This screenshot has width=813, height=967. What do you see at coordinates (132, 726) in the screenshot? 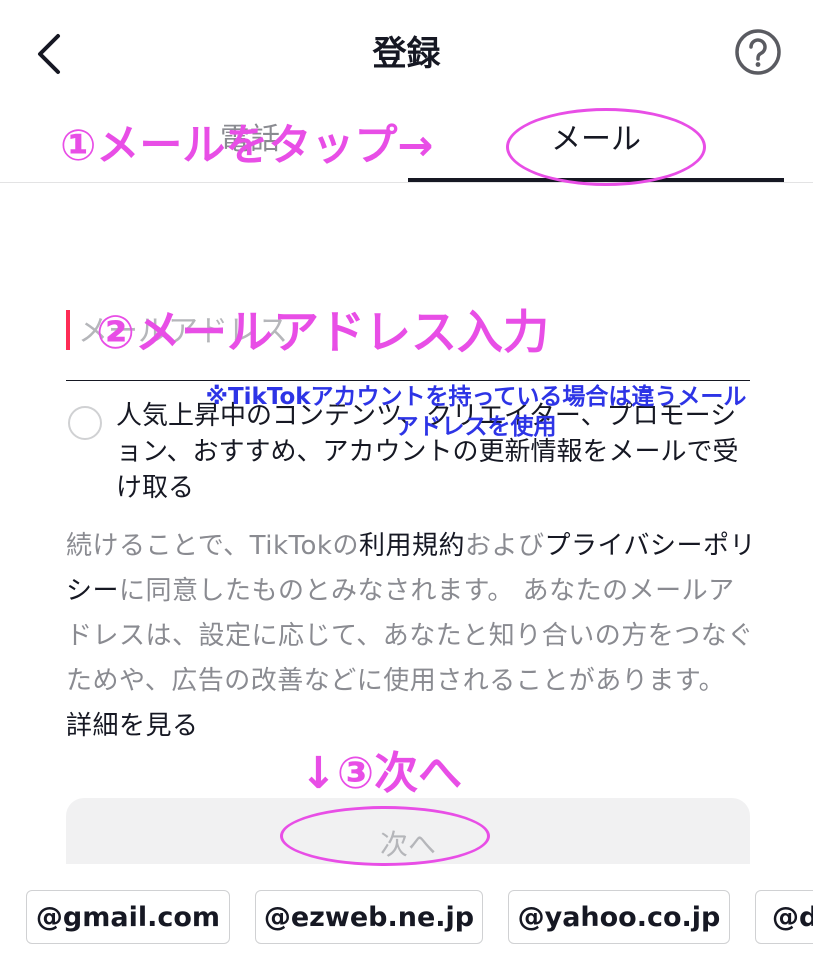
I see `learn-more-link: 詳細を見る` at bounding box center [132, 726].